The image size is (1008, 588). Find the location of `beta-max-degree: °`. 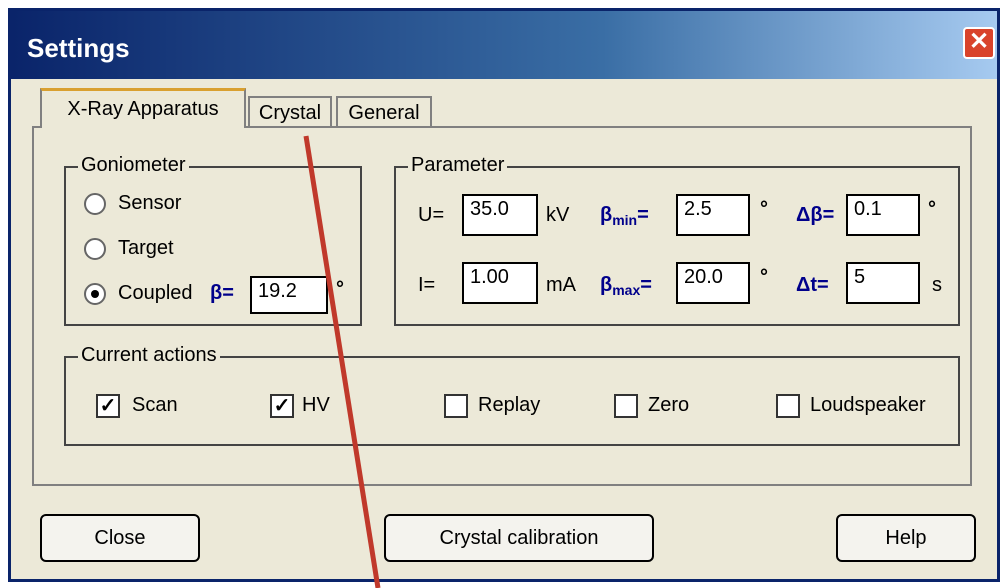

beta-max-degree: ° is located at coordinates (764, 277).